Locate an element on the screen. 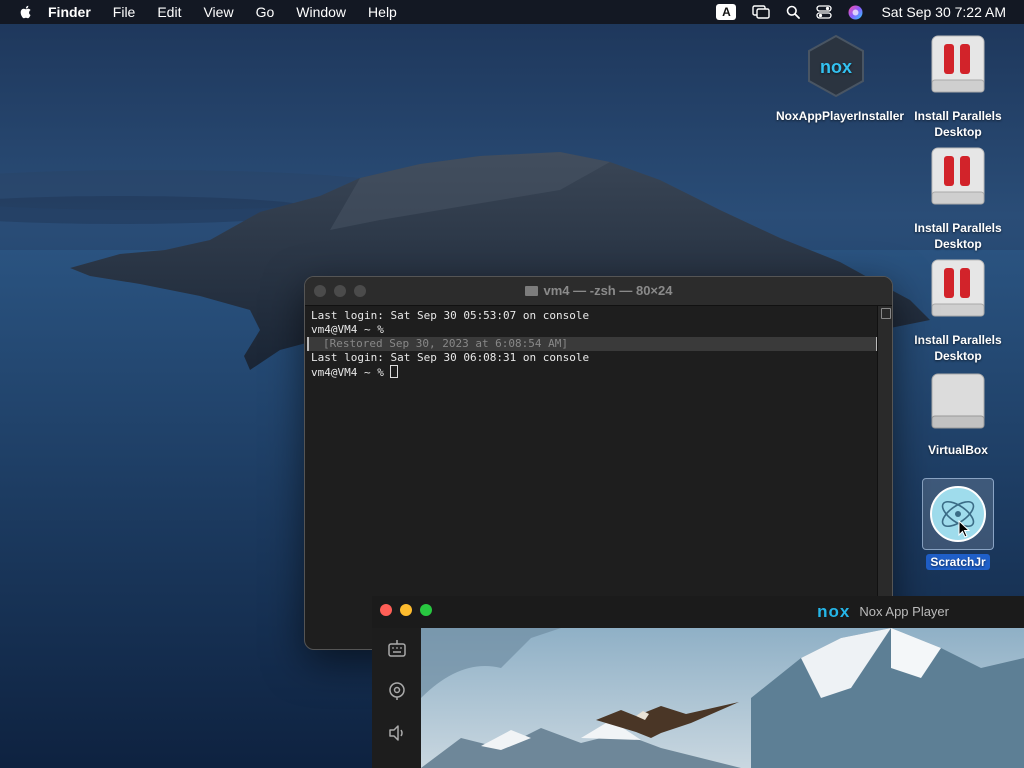 This screenshot has width=1024, height=768. keyboard-icon is located at coordinates (396, 648).